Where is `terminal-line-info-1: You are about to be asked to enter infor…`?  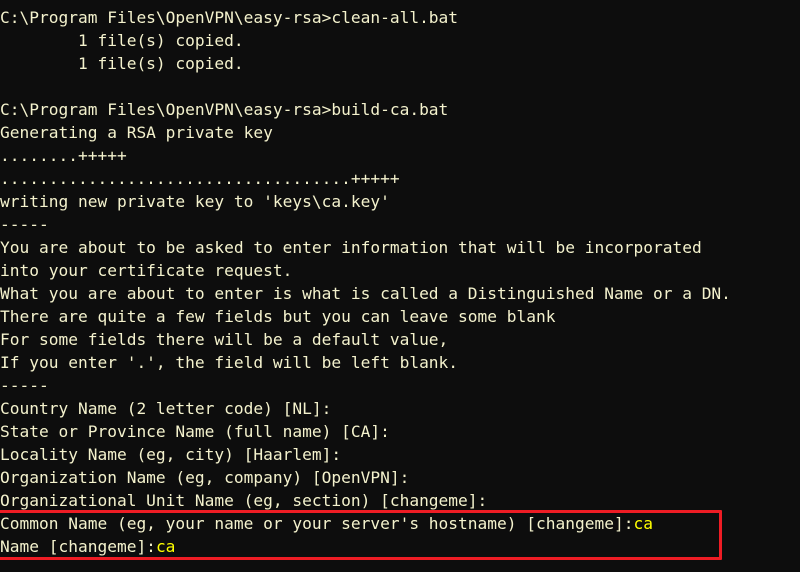 terminal-line-info-1: You are about to be asked to enter infor… is located at coordinates (400, 247).